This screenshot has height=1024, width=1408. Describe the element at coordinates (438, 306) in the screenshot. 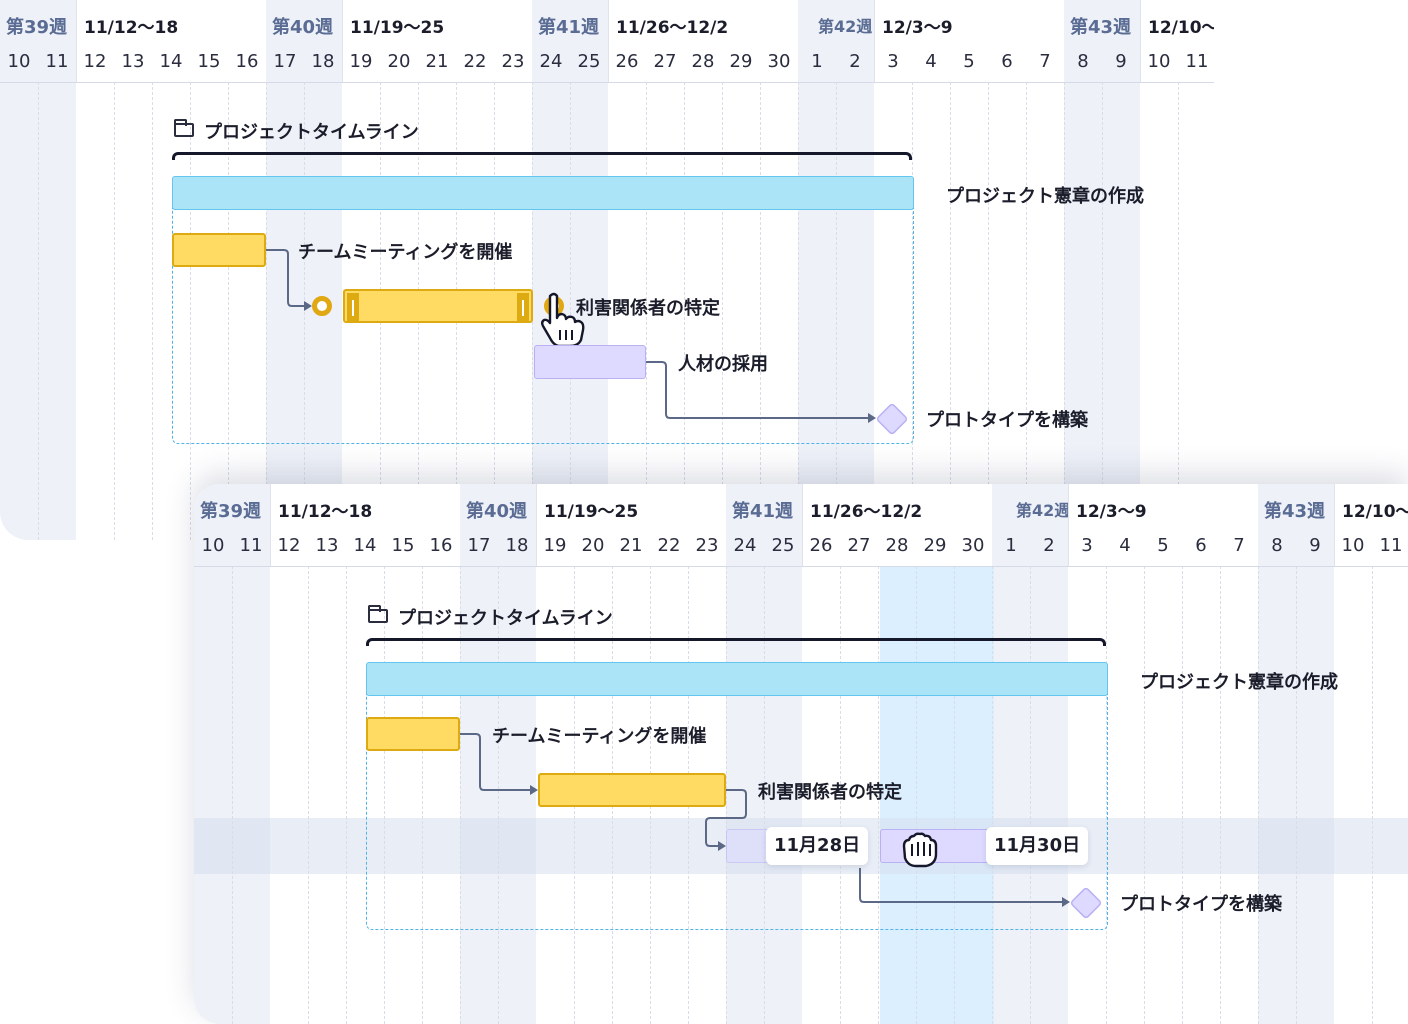

I see `task-bar-stakeholders-selected` at that location.